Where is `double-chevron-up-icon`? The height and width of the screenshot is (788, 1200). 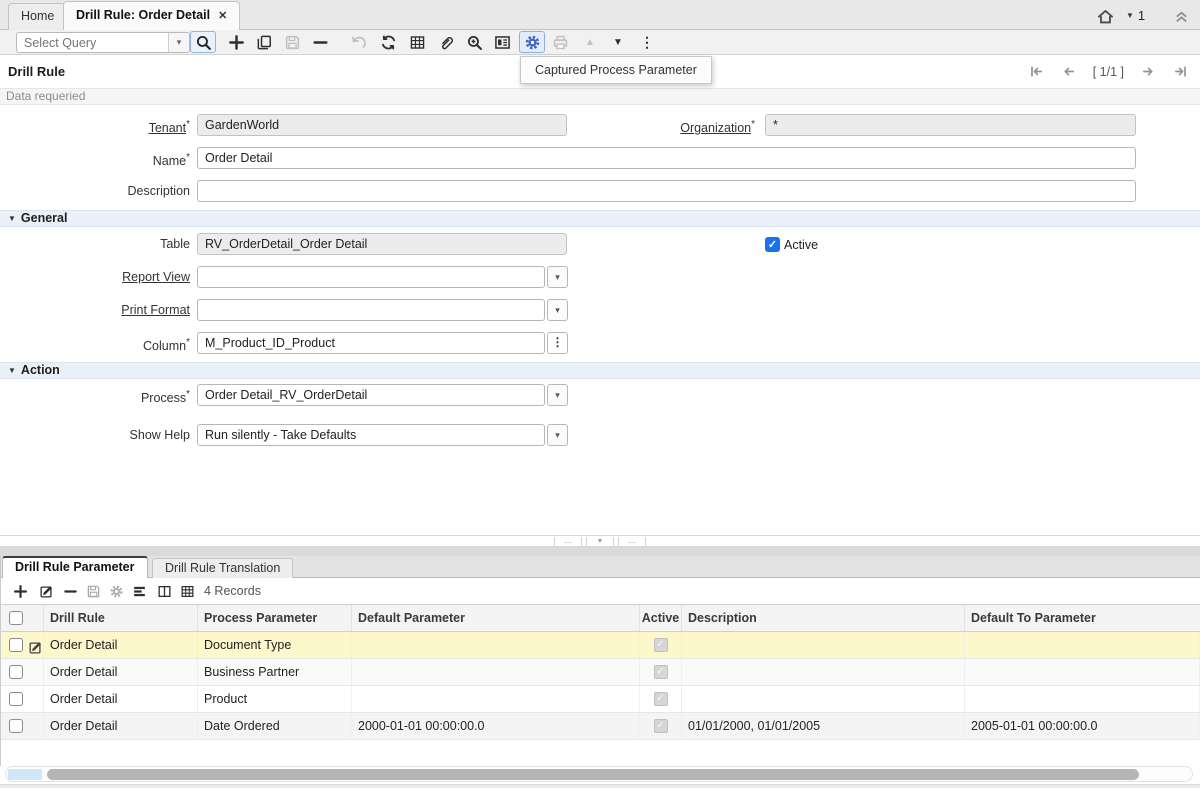
double-chevron-up-icon is located at coordinates (1181, 16).